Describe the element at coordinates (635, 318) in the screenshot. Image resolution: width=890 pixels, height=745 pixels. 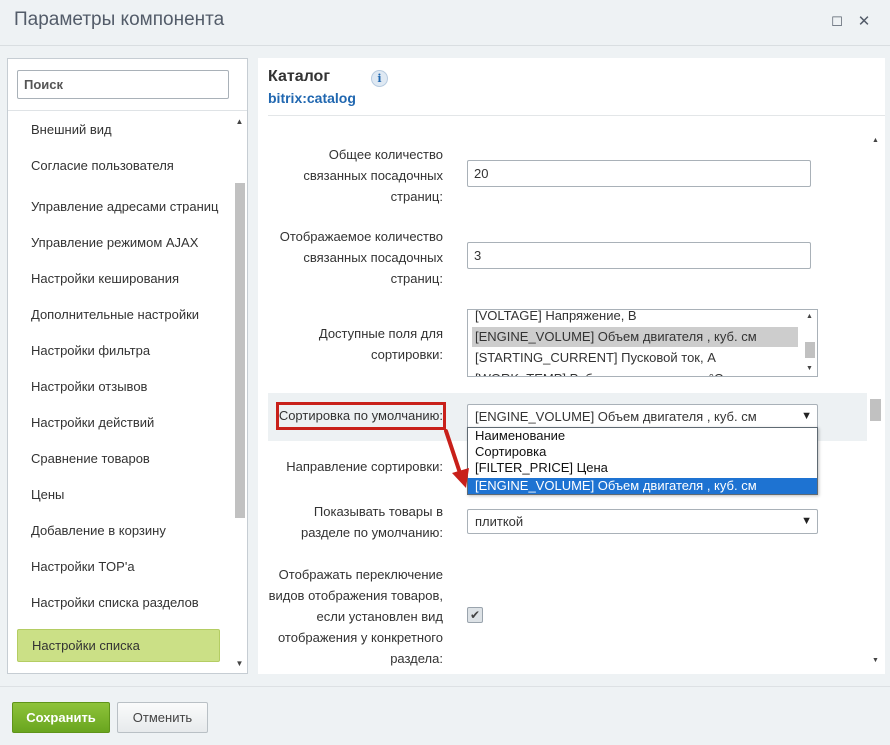
I see `listbox-option: [VOLTAGE] Напряжение, В` at that location.